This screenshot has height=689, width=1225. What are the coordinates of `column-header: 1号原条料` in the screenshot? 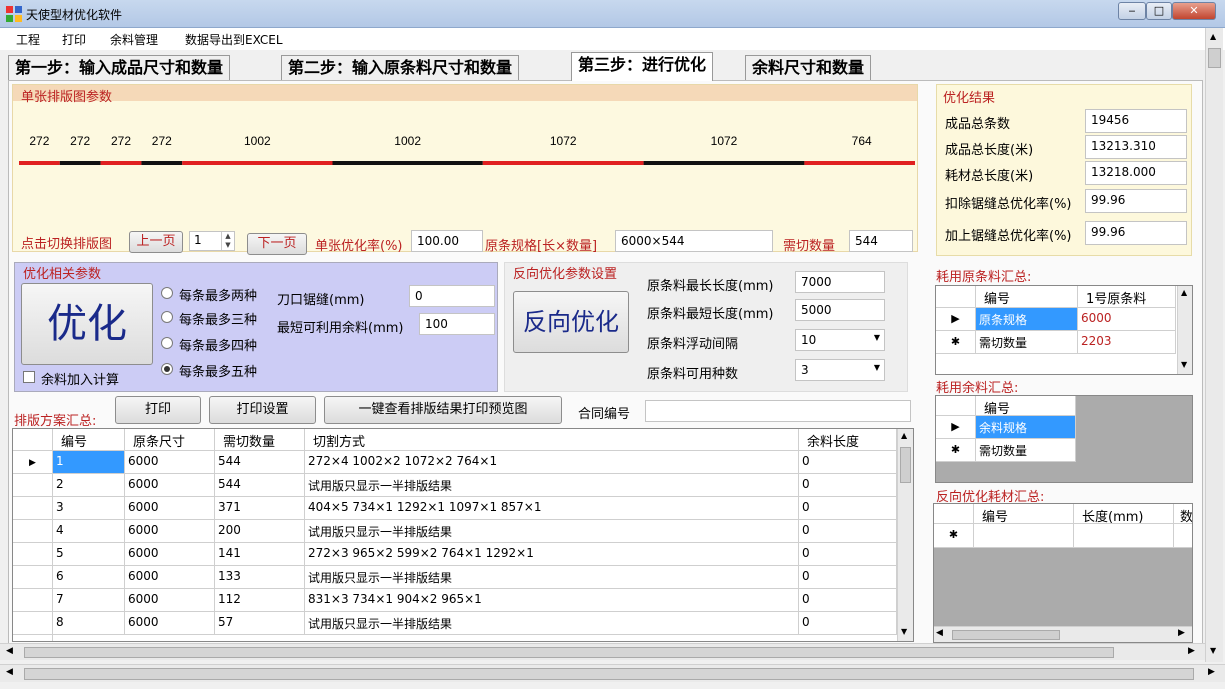 It's located at (1127, 297).